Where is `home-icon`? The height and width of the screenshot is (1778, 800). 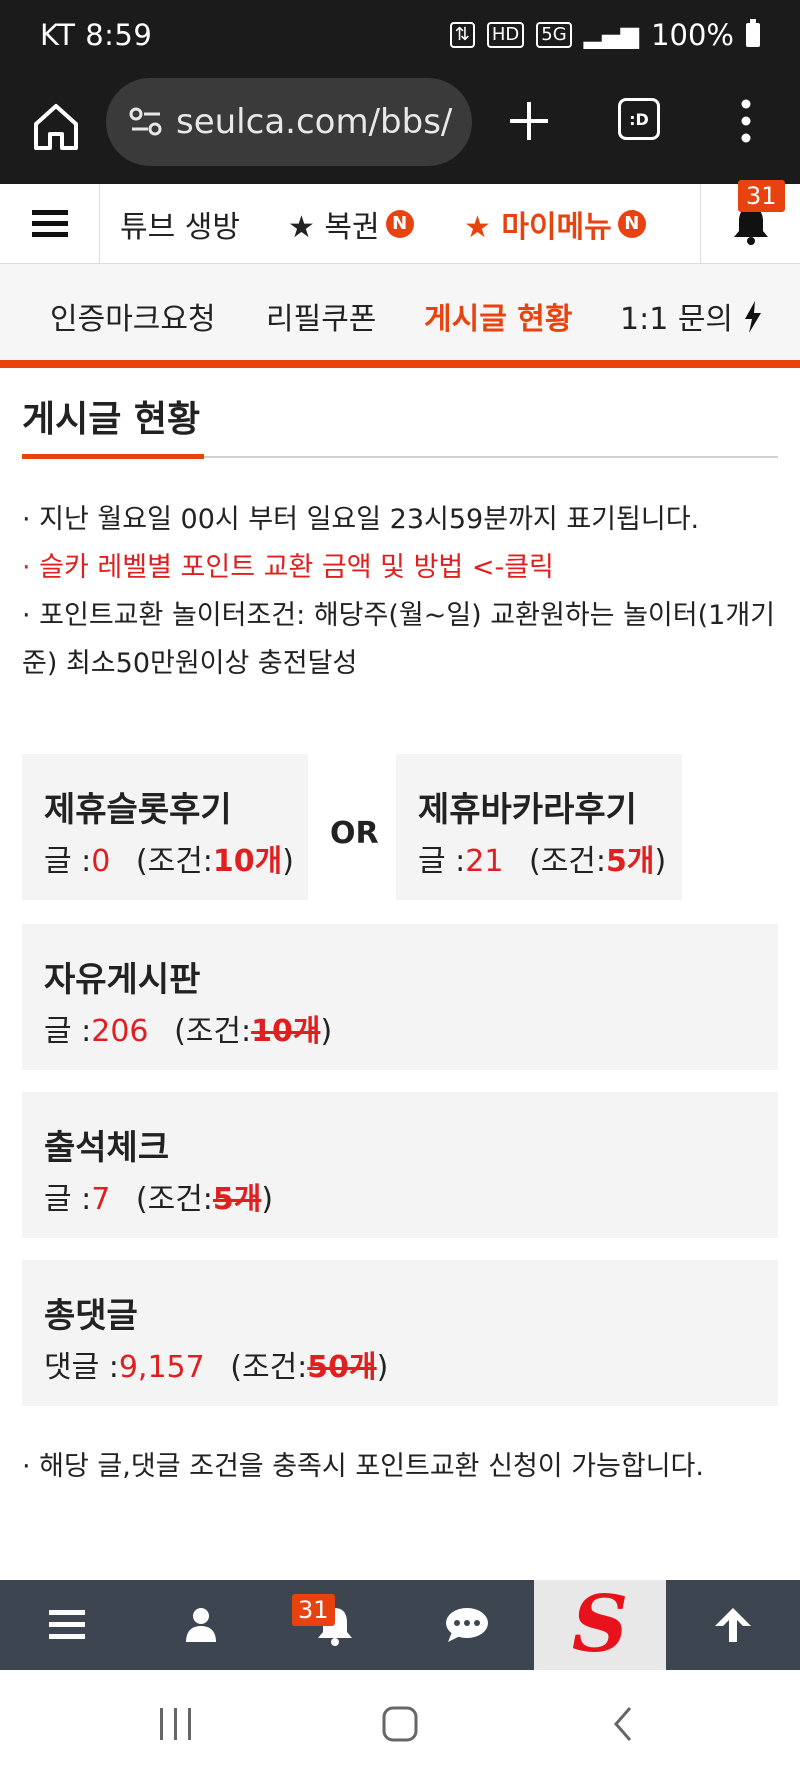
home-icon is located at coordinates (56, 126).